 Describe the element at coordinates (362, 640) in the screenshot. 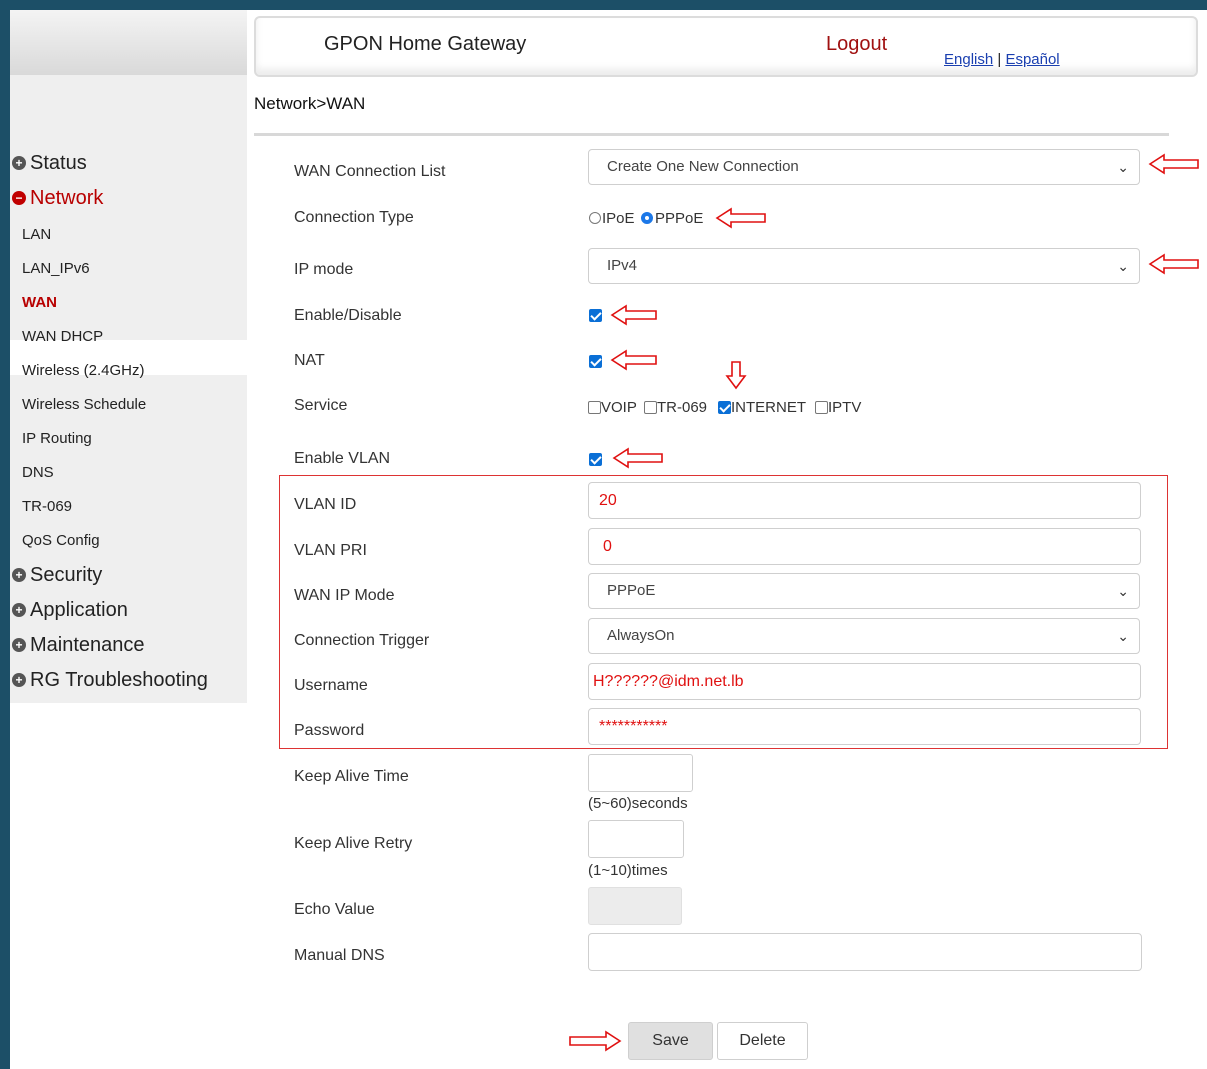

I see `connection-trigger-label: Connection Trigger` at that location.